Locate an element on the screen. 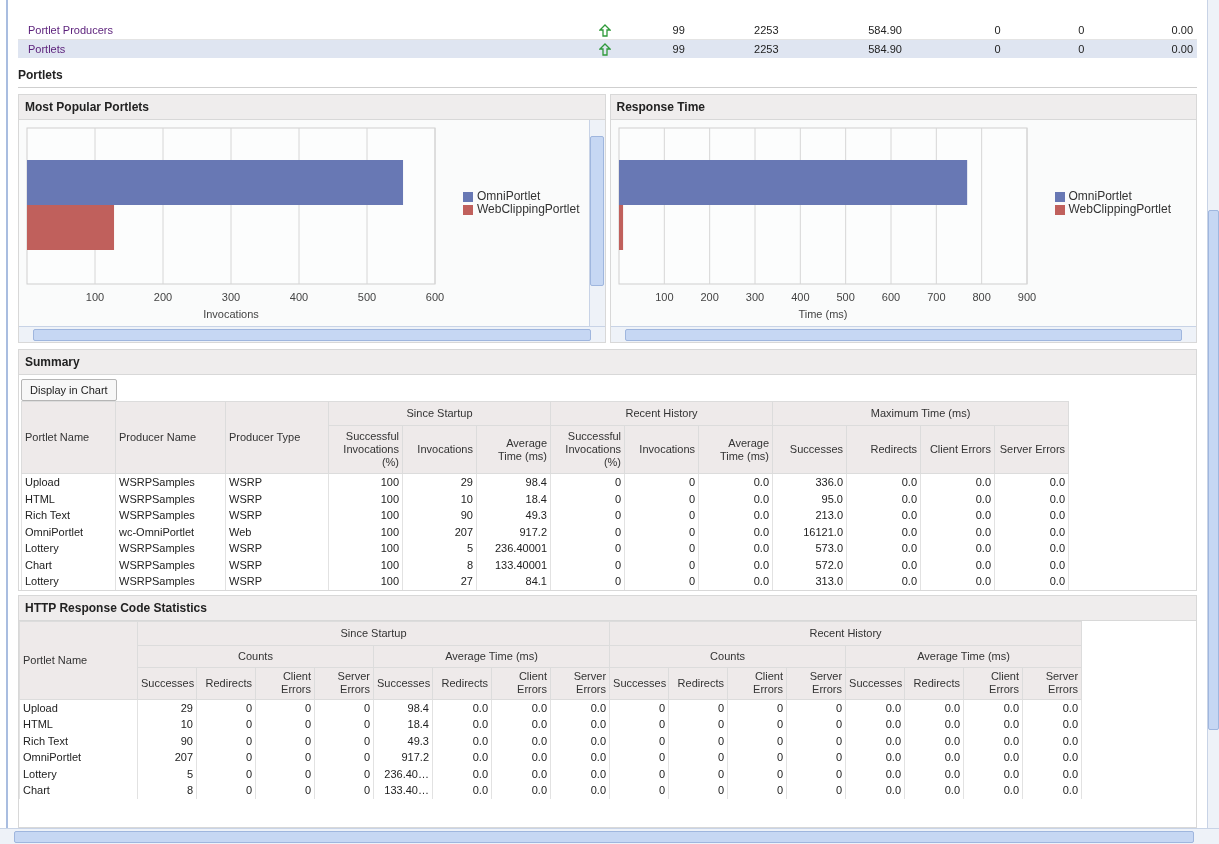  axis-tick-label: 100 is located at coordinates (95, 297).